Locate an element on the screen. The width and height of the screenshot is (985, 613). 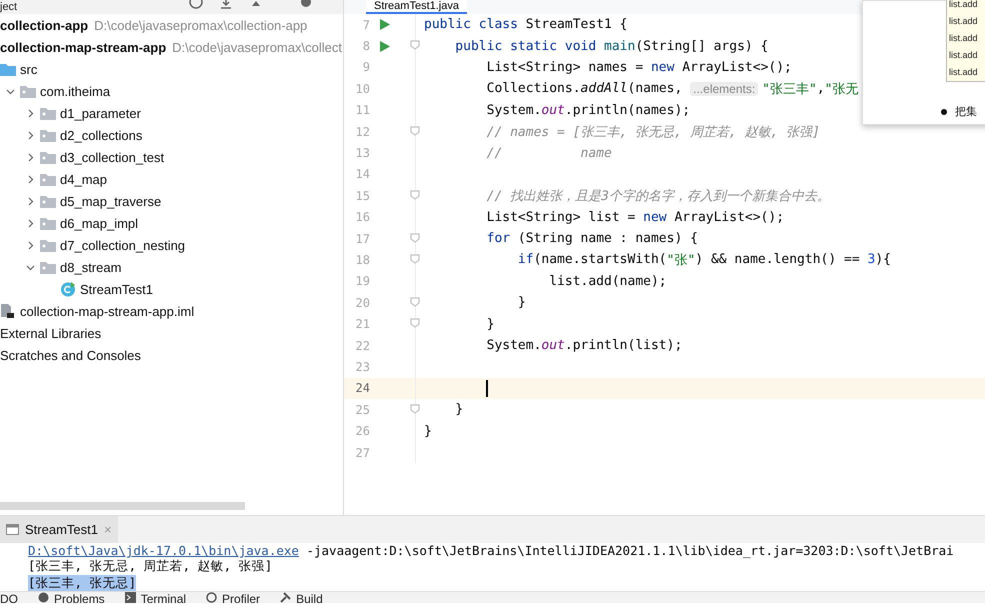
module-path: D:\code\javasepromax\collection-app is located at coordinates (201, 25).